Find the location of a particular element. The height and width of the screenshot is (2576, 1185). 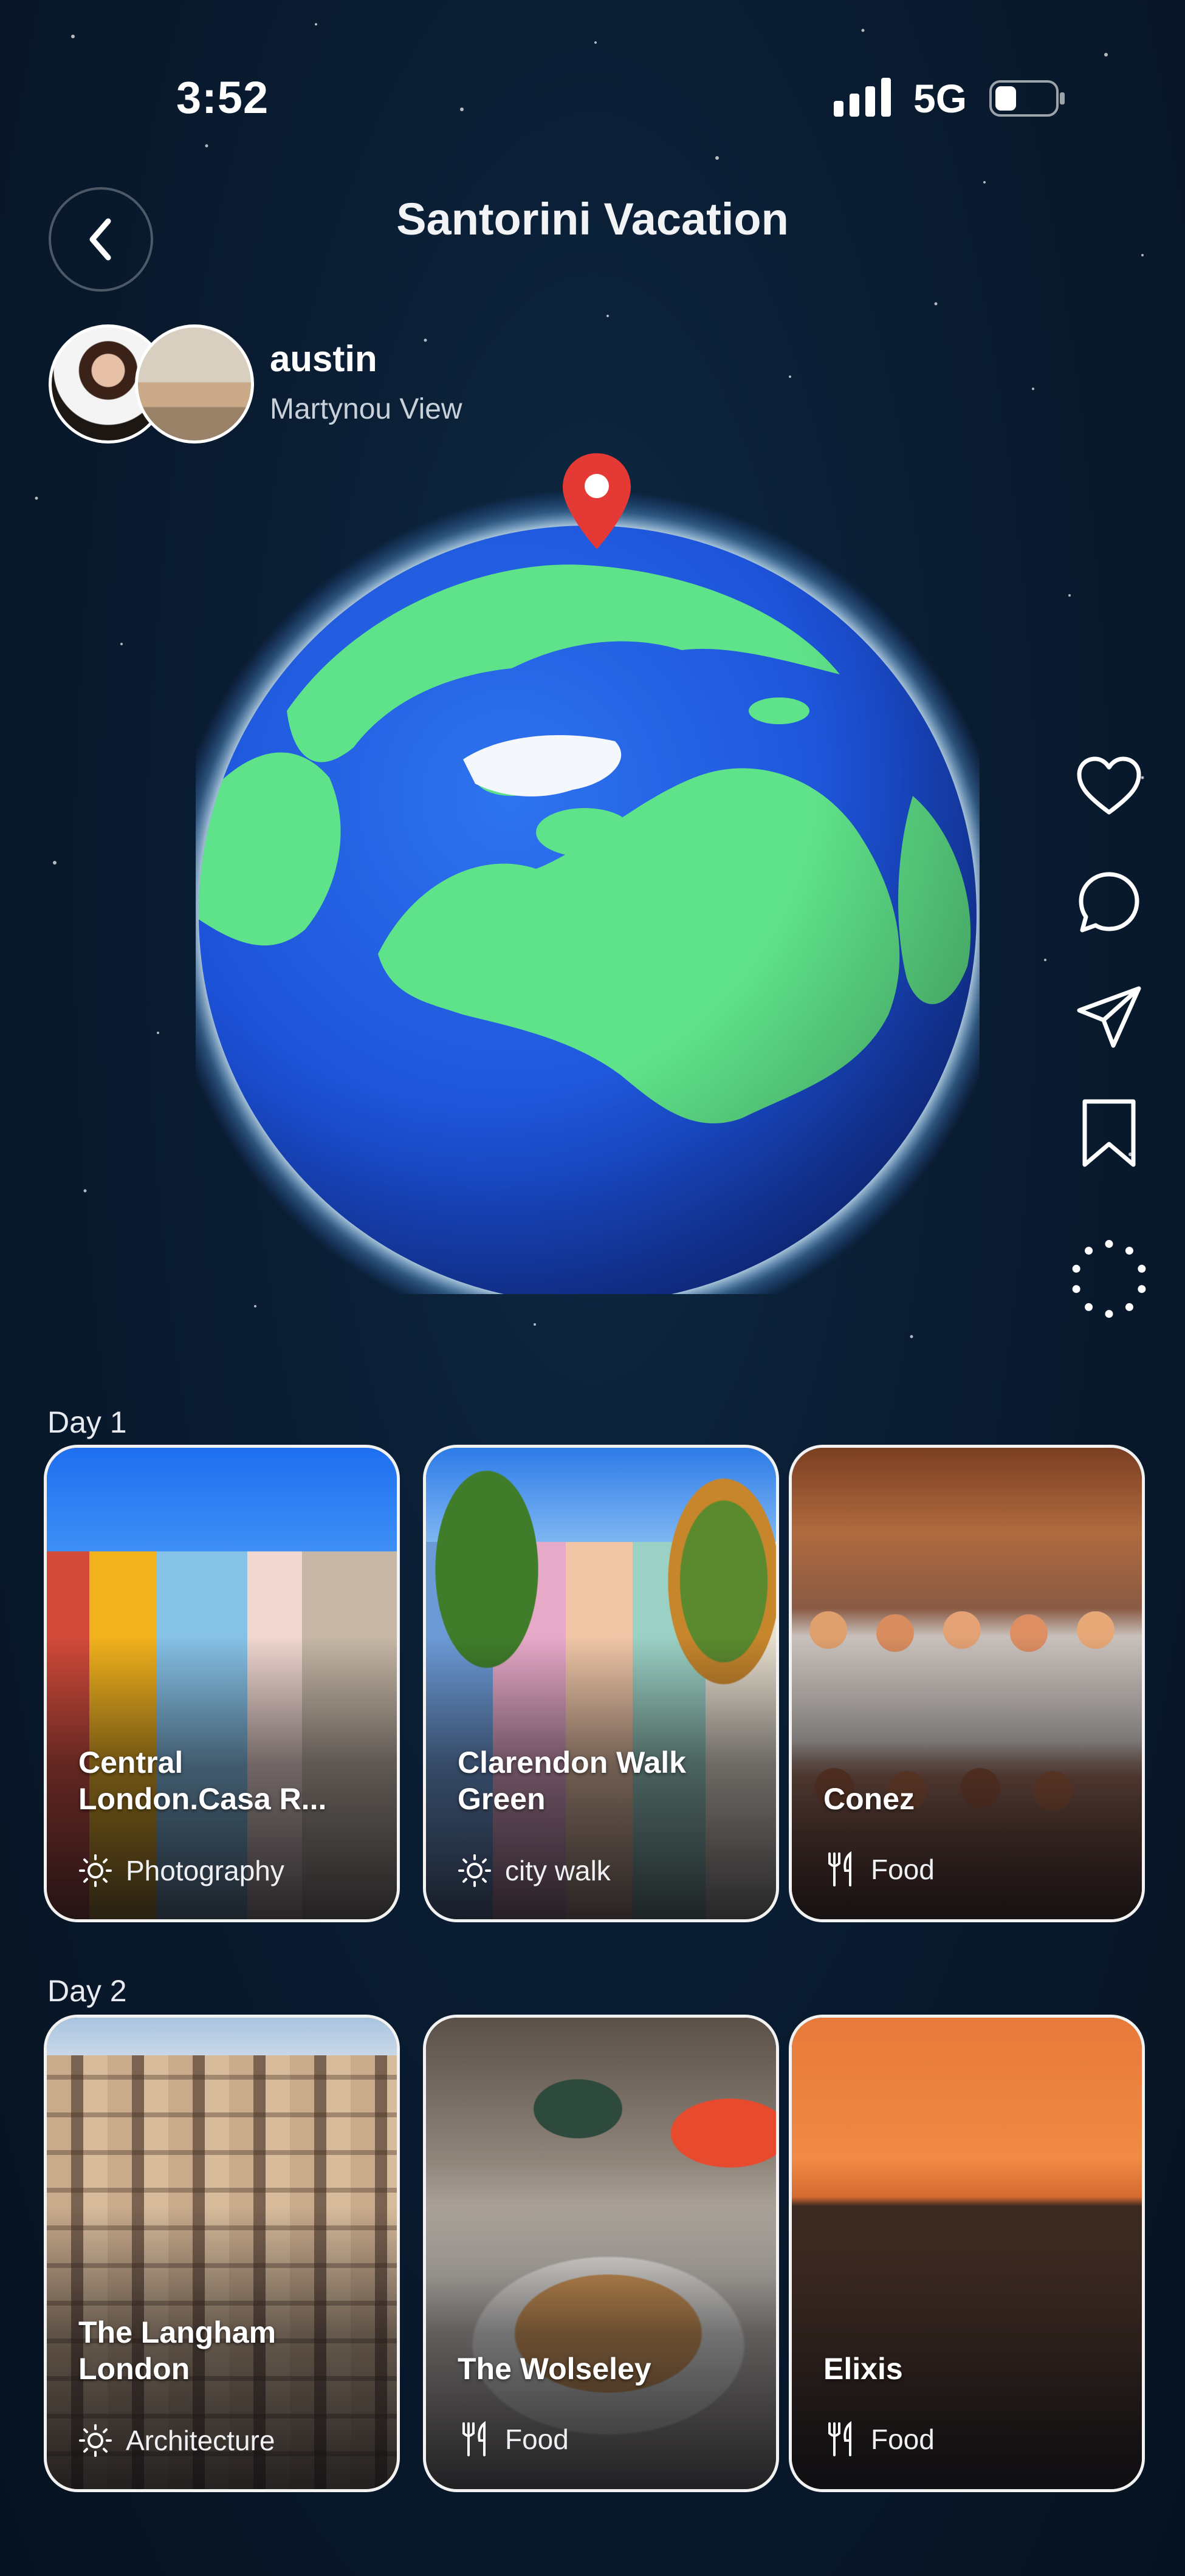

send-icon is located at coordinates (1109, 1017).